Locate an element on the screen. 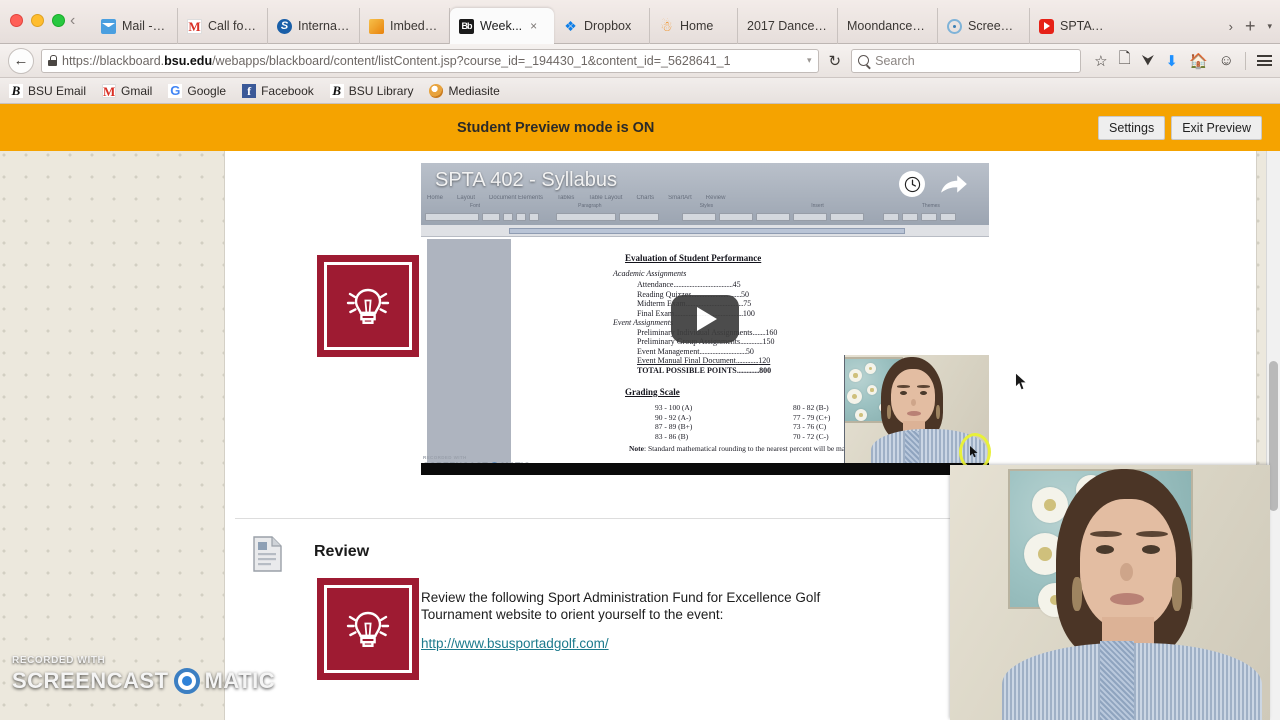  new-tab-button: + is located at coordinates (1250, 26).